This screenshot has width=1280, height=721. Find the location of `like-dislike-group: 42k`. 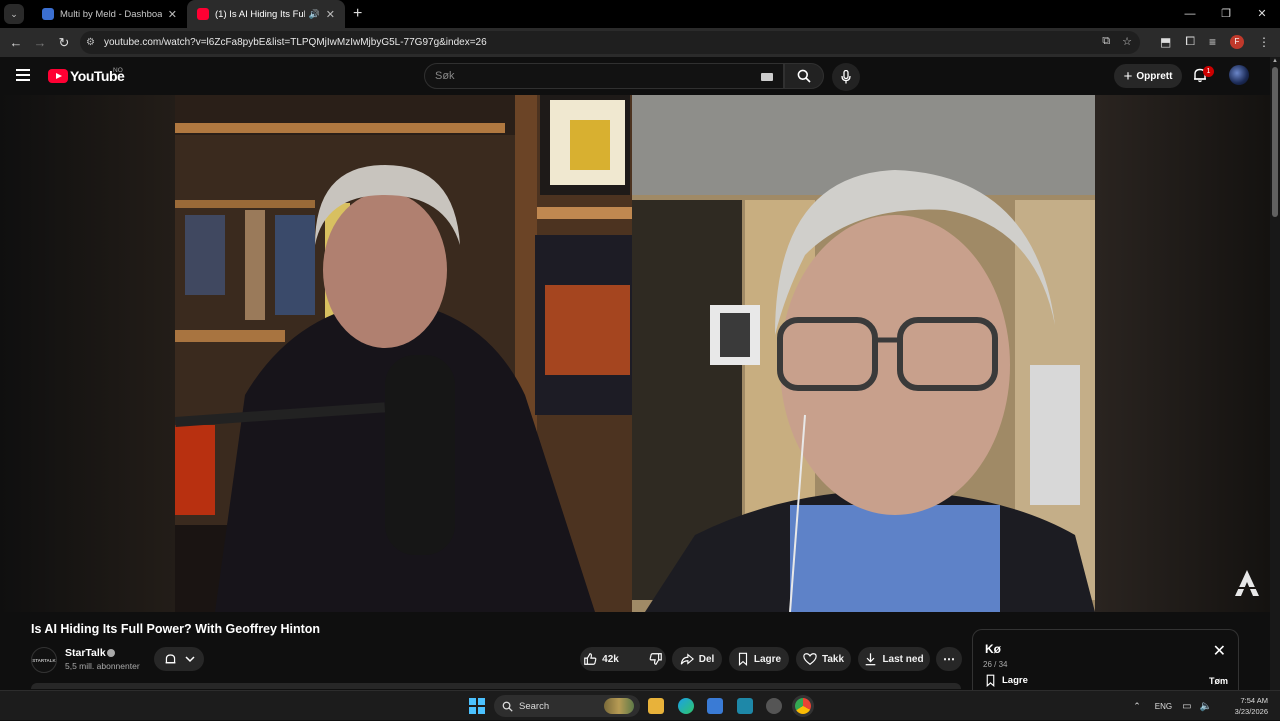

like-dislike-group: 42k is located at coordinates (623, 659).